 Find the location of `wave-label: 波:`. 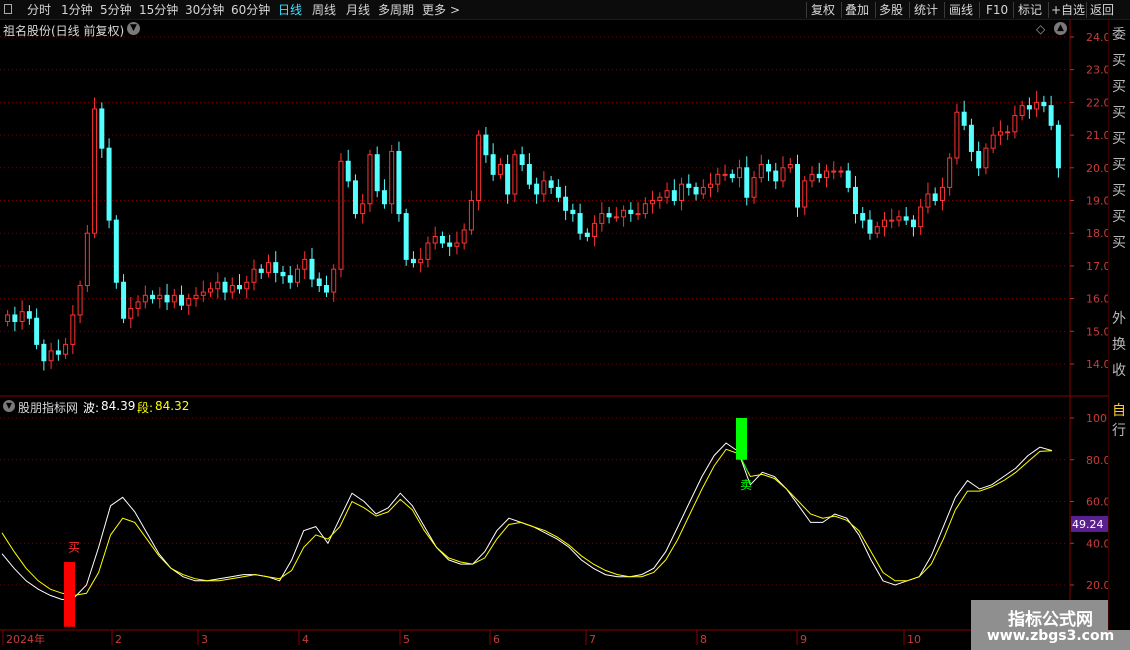

wave-label: 波: is located at coordinates (91, 408).